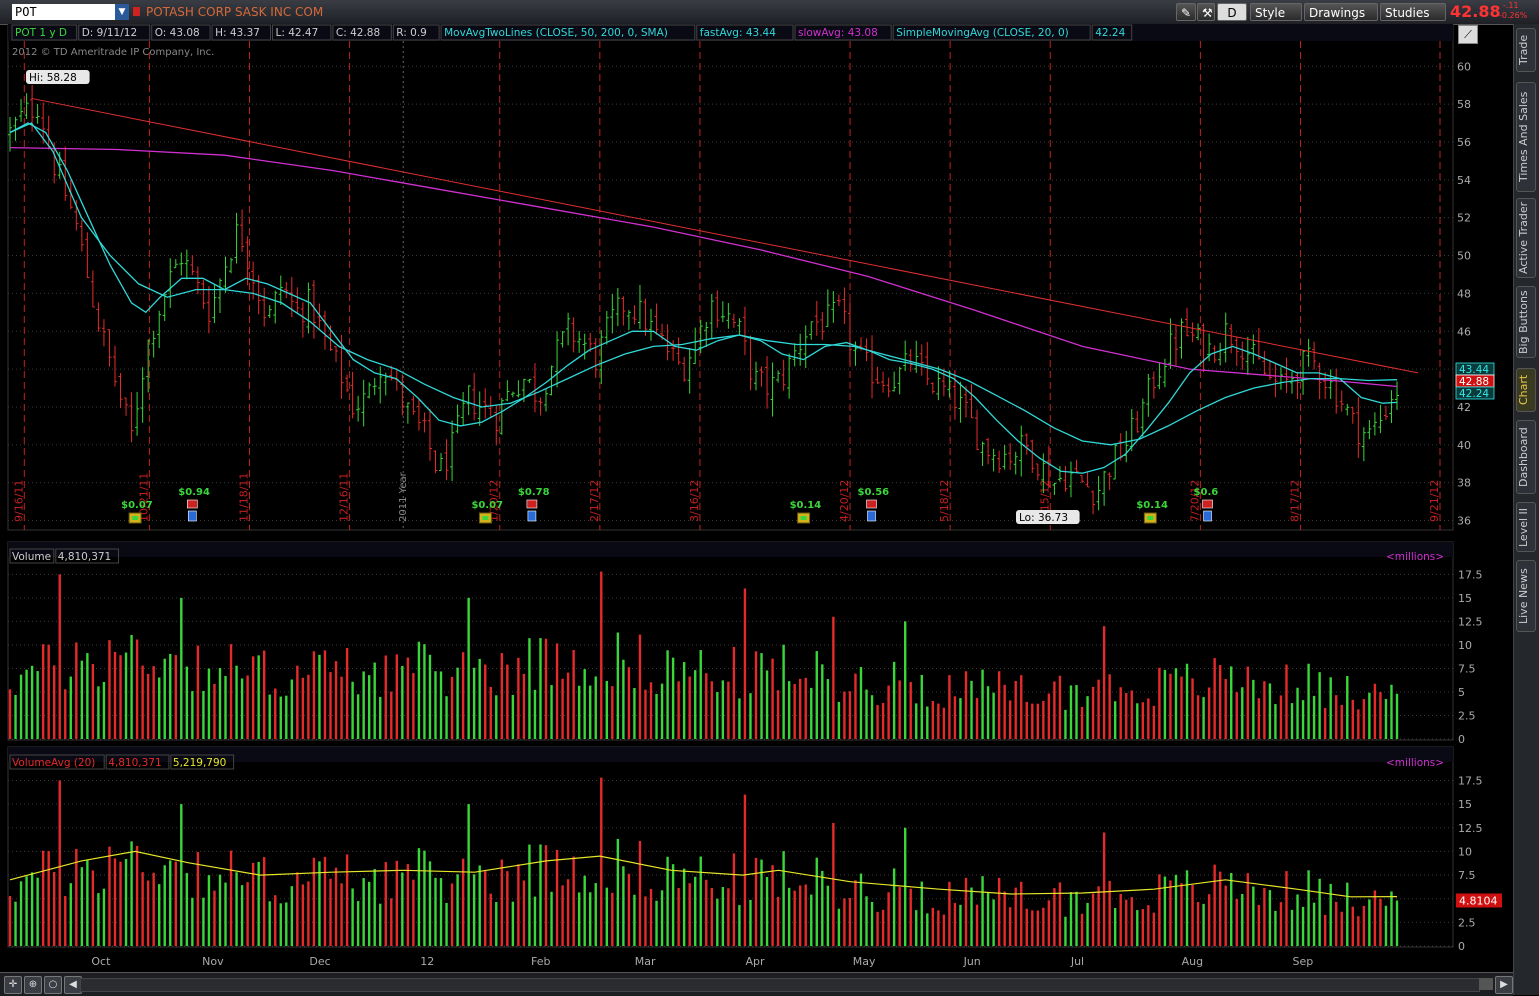 The height and width of the screenshot is (996, 1539). Describe the element at coordinates (1526, 322) in the screenshot. I see `sidebar-tab-big-buttons: Big Buttons` at that location.